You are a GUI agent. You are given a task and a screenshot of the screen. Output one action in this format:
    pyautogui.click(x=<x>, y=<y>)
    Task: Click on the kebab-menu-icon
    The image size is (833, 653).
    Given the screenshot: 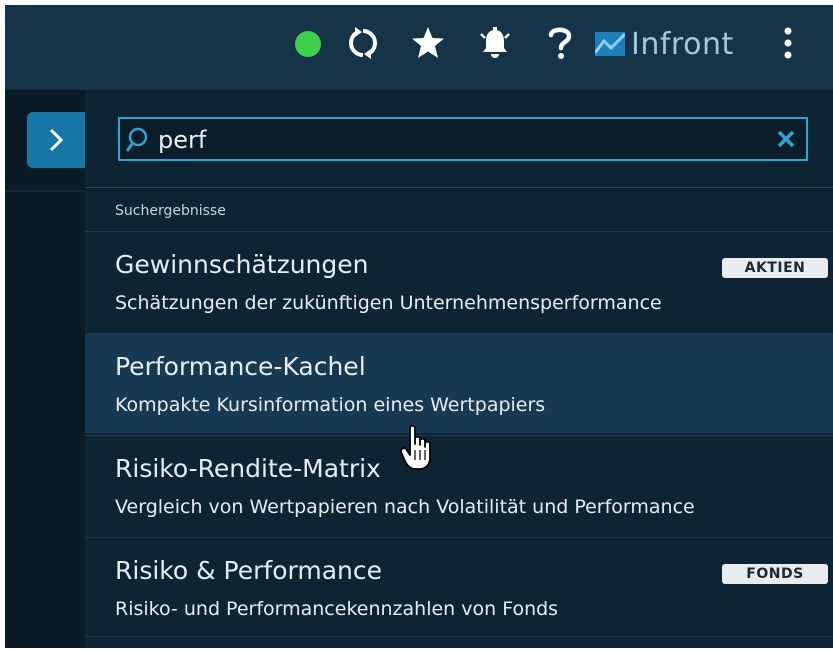 What is the action you would take?
    pyautogui.click(x=788, y=43)
    